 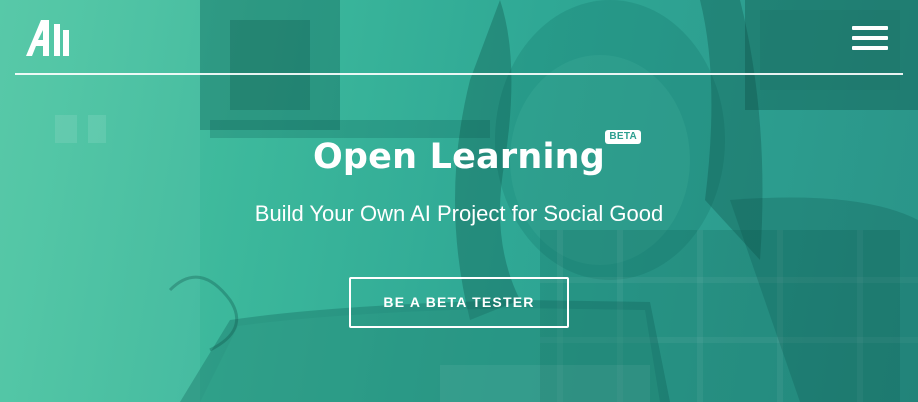 What do you see at coordinates (623, 137) in the screenshot?
I see `beta-badge: BETA` at bounding box center [623, 137].